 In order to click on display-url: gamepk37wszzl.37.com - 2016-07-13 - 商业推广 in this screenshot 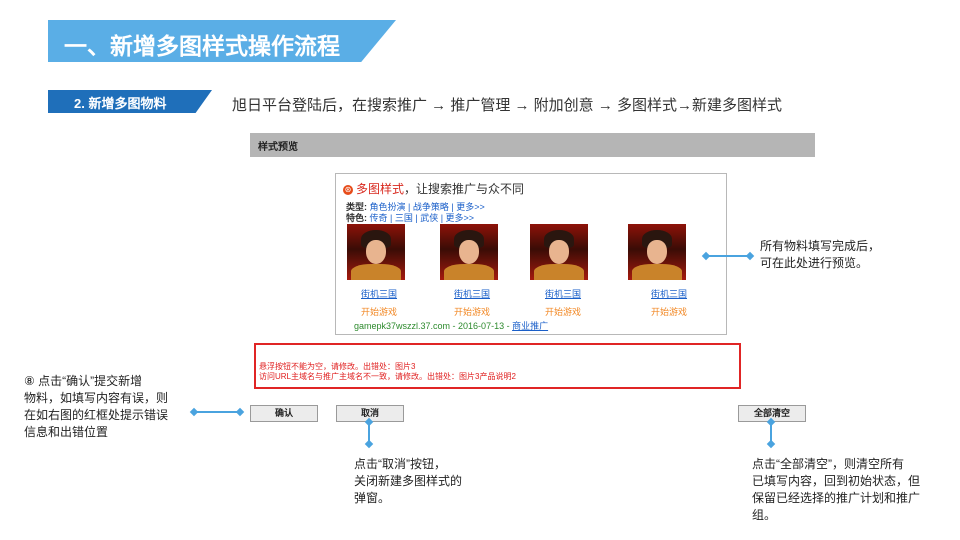, I will do `click(451, 325)`.